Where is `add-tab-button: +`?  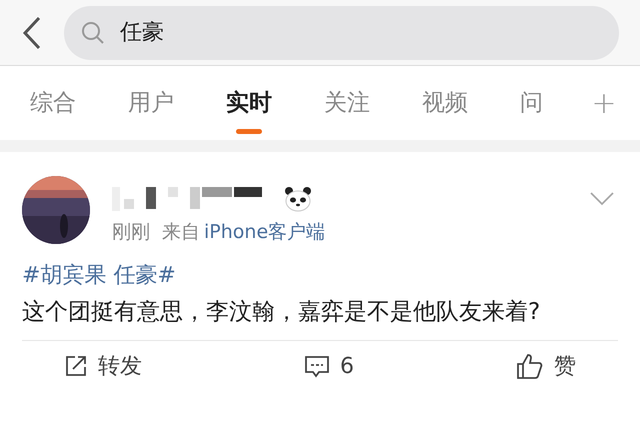
add-tab-button: + is located at coordinates (604, 103).